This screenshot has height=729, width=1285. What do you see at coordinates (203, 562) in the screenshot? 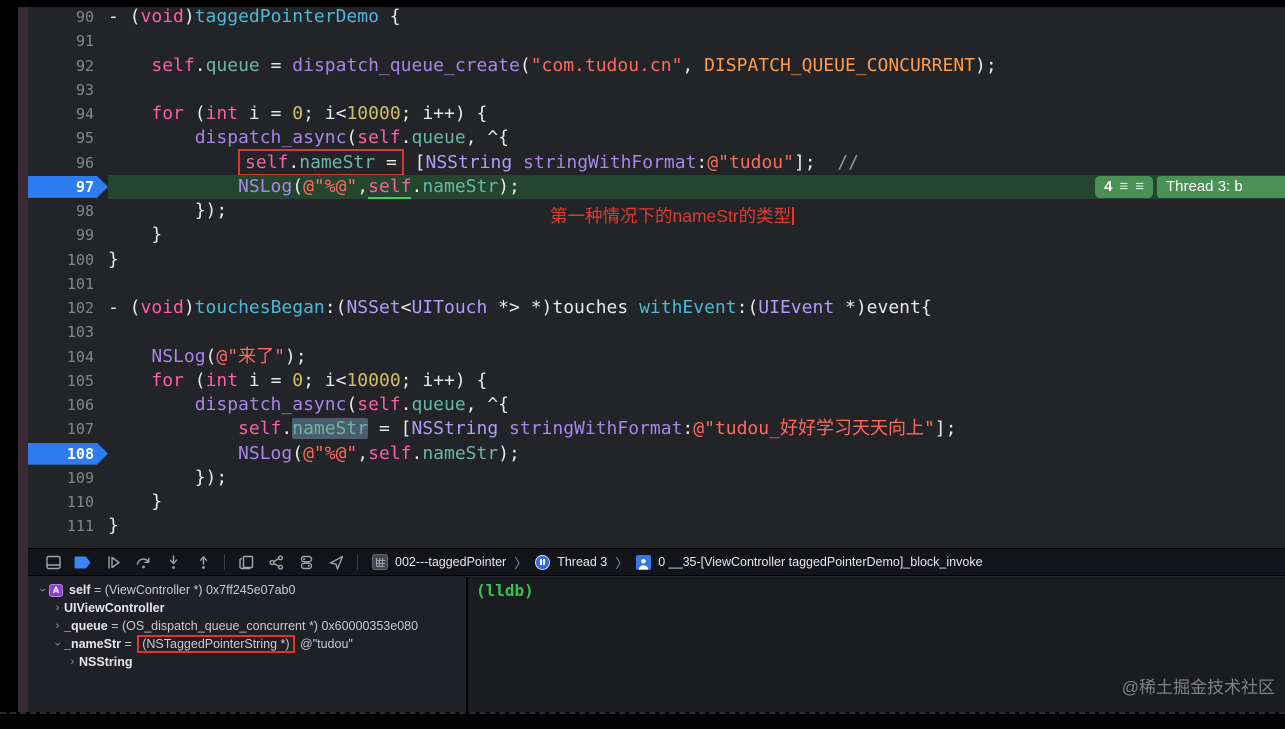
I see `step-out-button` at bounding box center [203, 562].